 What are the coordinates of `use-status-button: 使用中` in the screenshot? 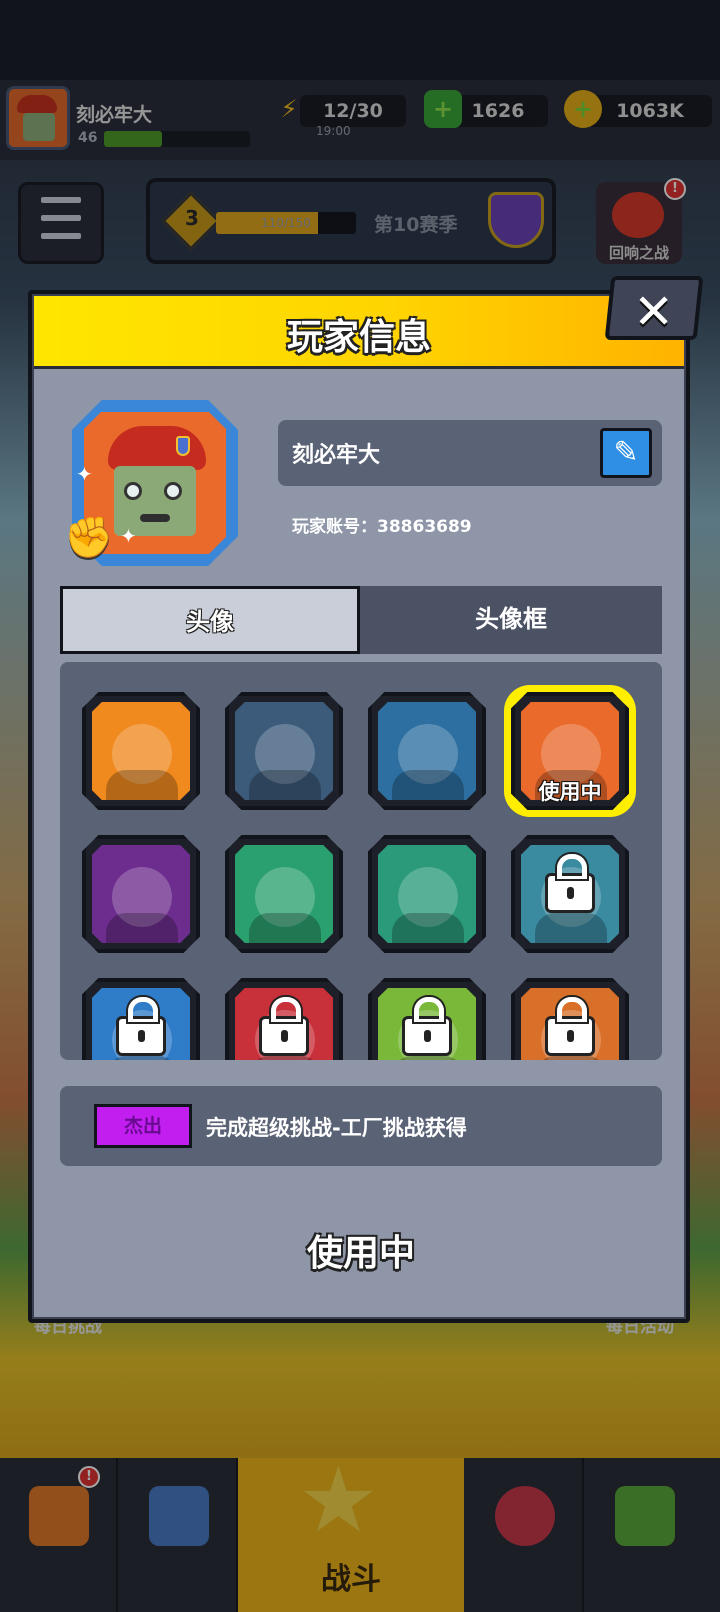 It's located at (361, 1250).